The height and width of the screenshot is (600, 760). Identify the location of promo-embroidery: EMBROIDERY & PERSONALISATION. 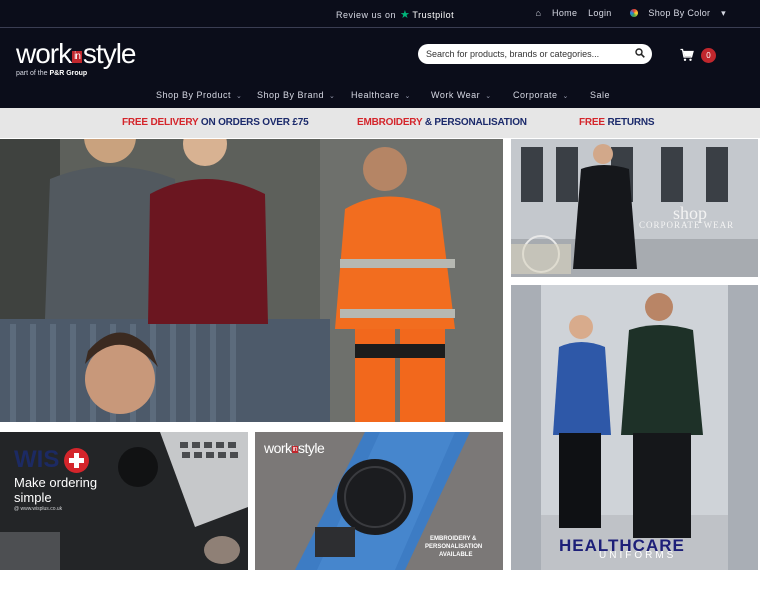
(442, 122).